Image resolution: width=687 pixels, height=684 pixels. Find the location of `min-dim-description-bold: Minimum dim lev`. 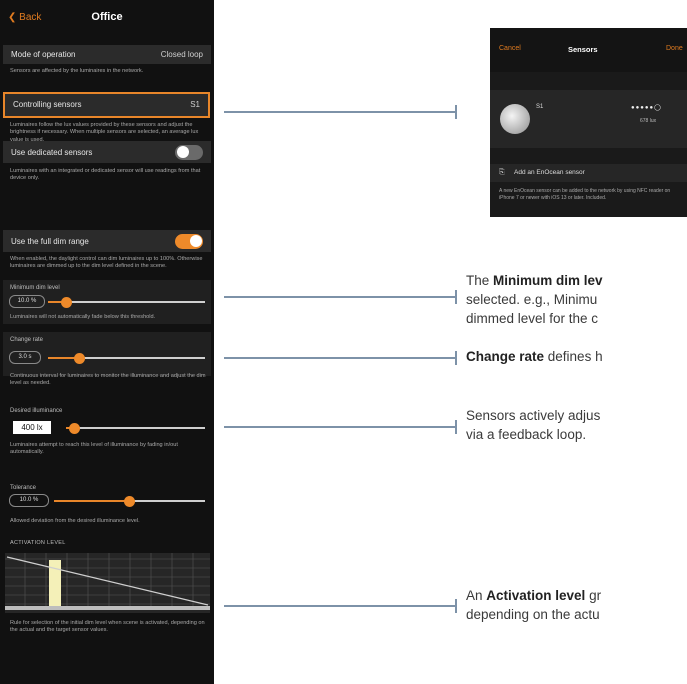

min-dim-description-bold: Minimum dim lev is located at coordinates (548, 280).